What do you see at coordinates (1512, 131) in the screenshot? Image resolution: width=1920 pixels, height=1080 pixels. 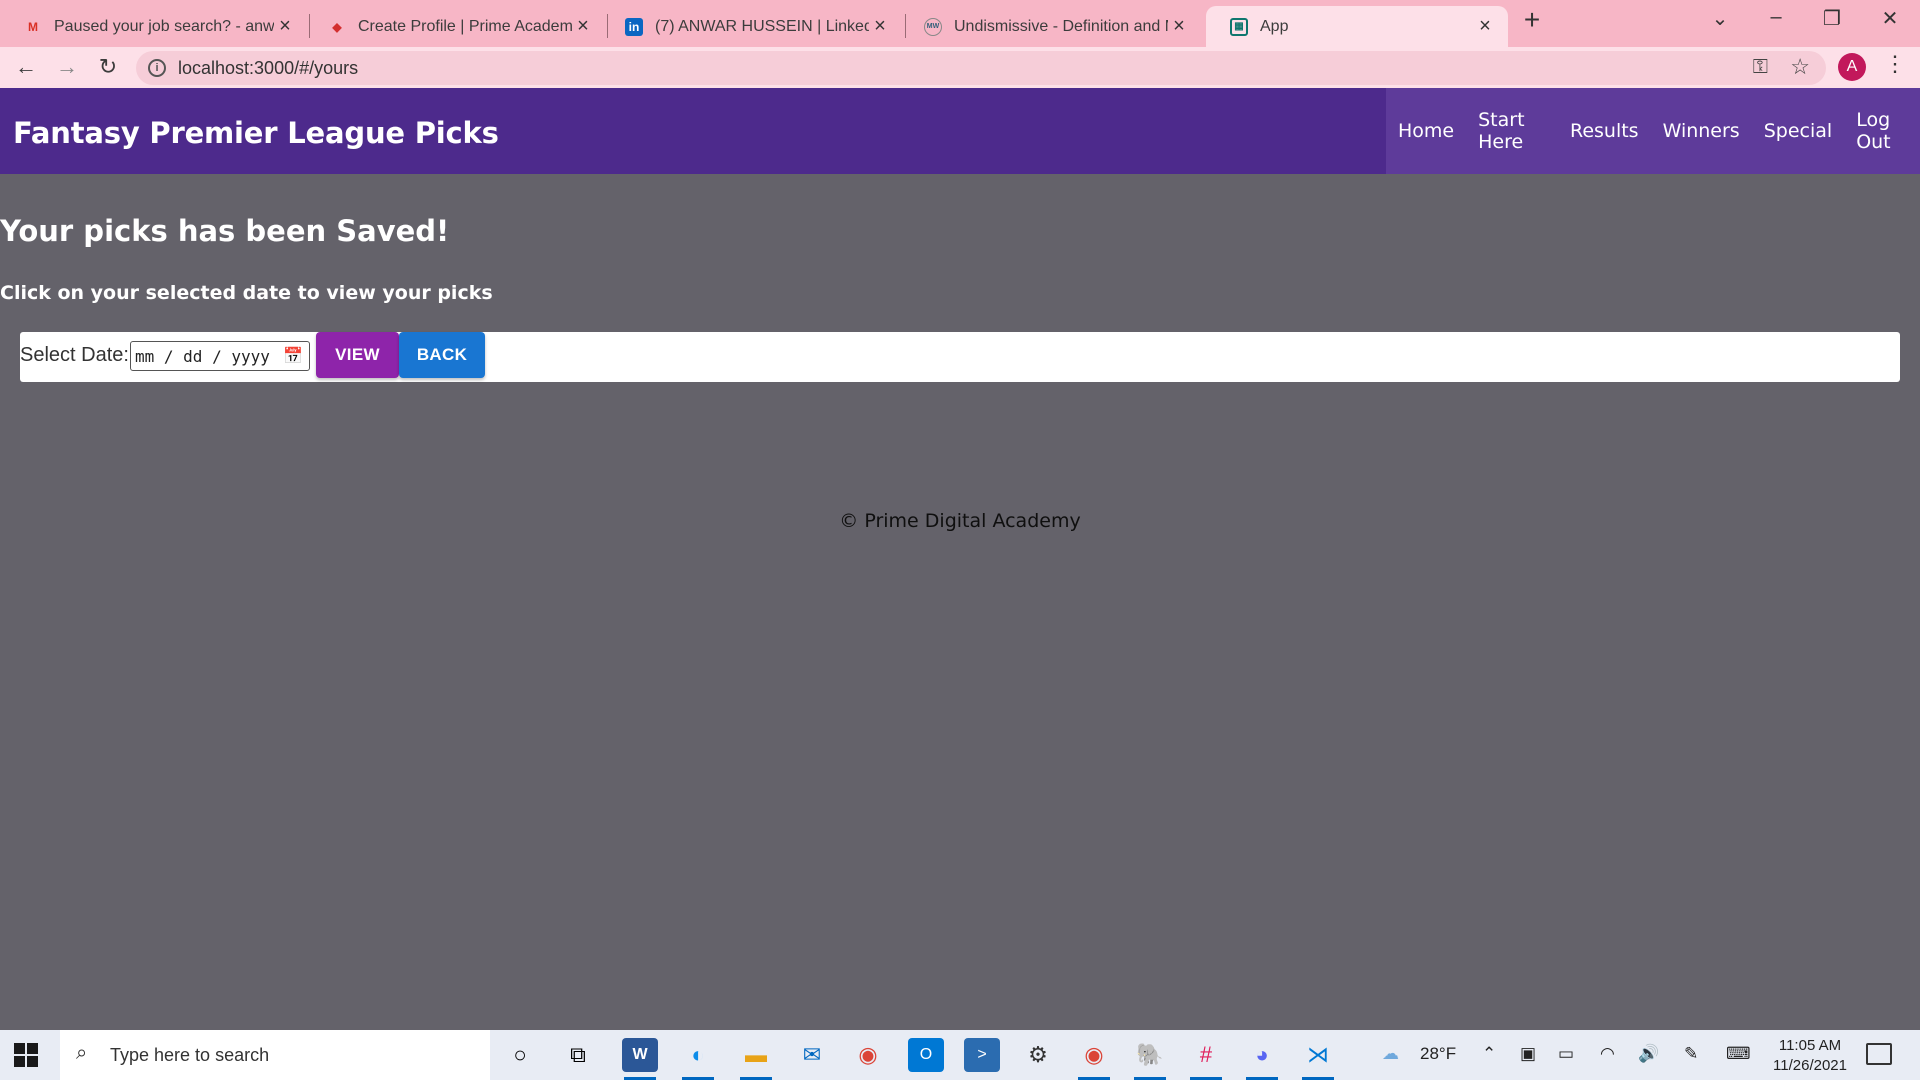 I see `nav-start-here: Start Here` at bounding box center [1512, 131].